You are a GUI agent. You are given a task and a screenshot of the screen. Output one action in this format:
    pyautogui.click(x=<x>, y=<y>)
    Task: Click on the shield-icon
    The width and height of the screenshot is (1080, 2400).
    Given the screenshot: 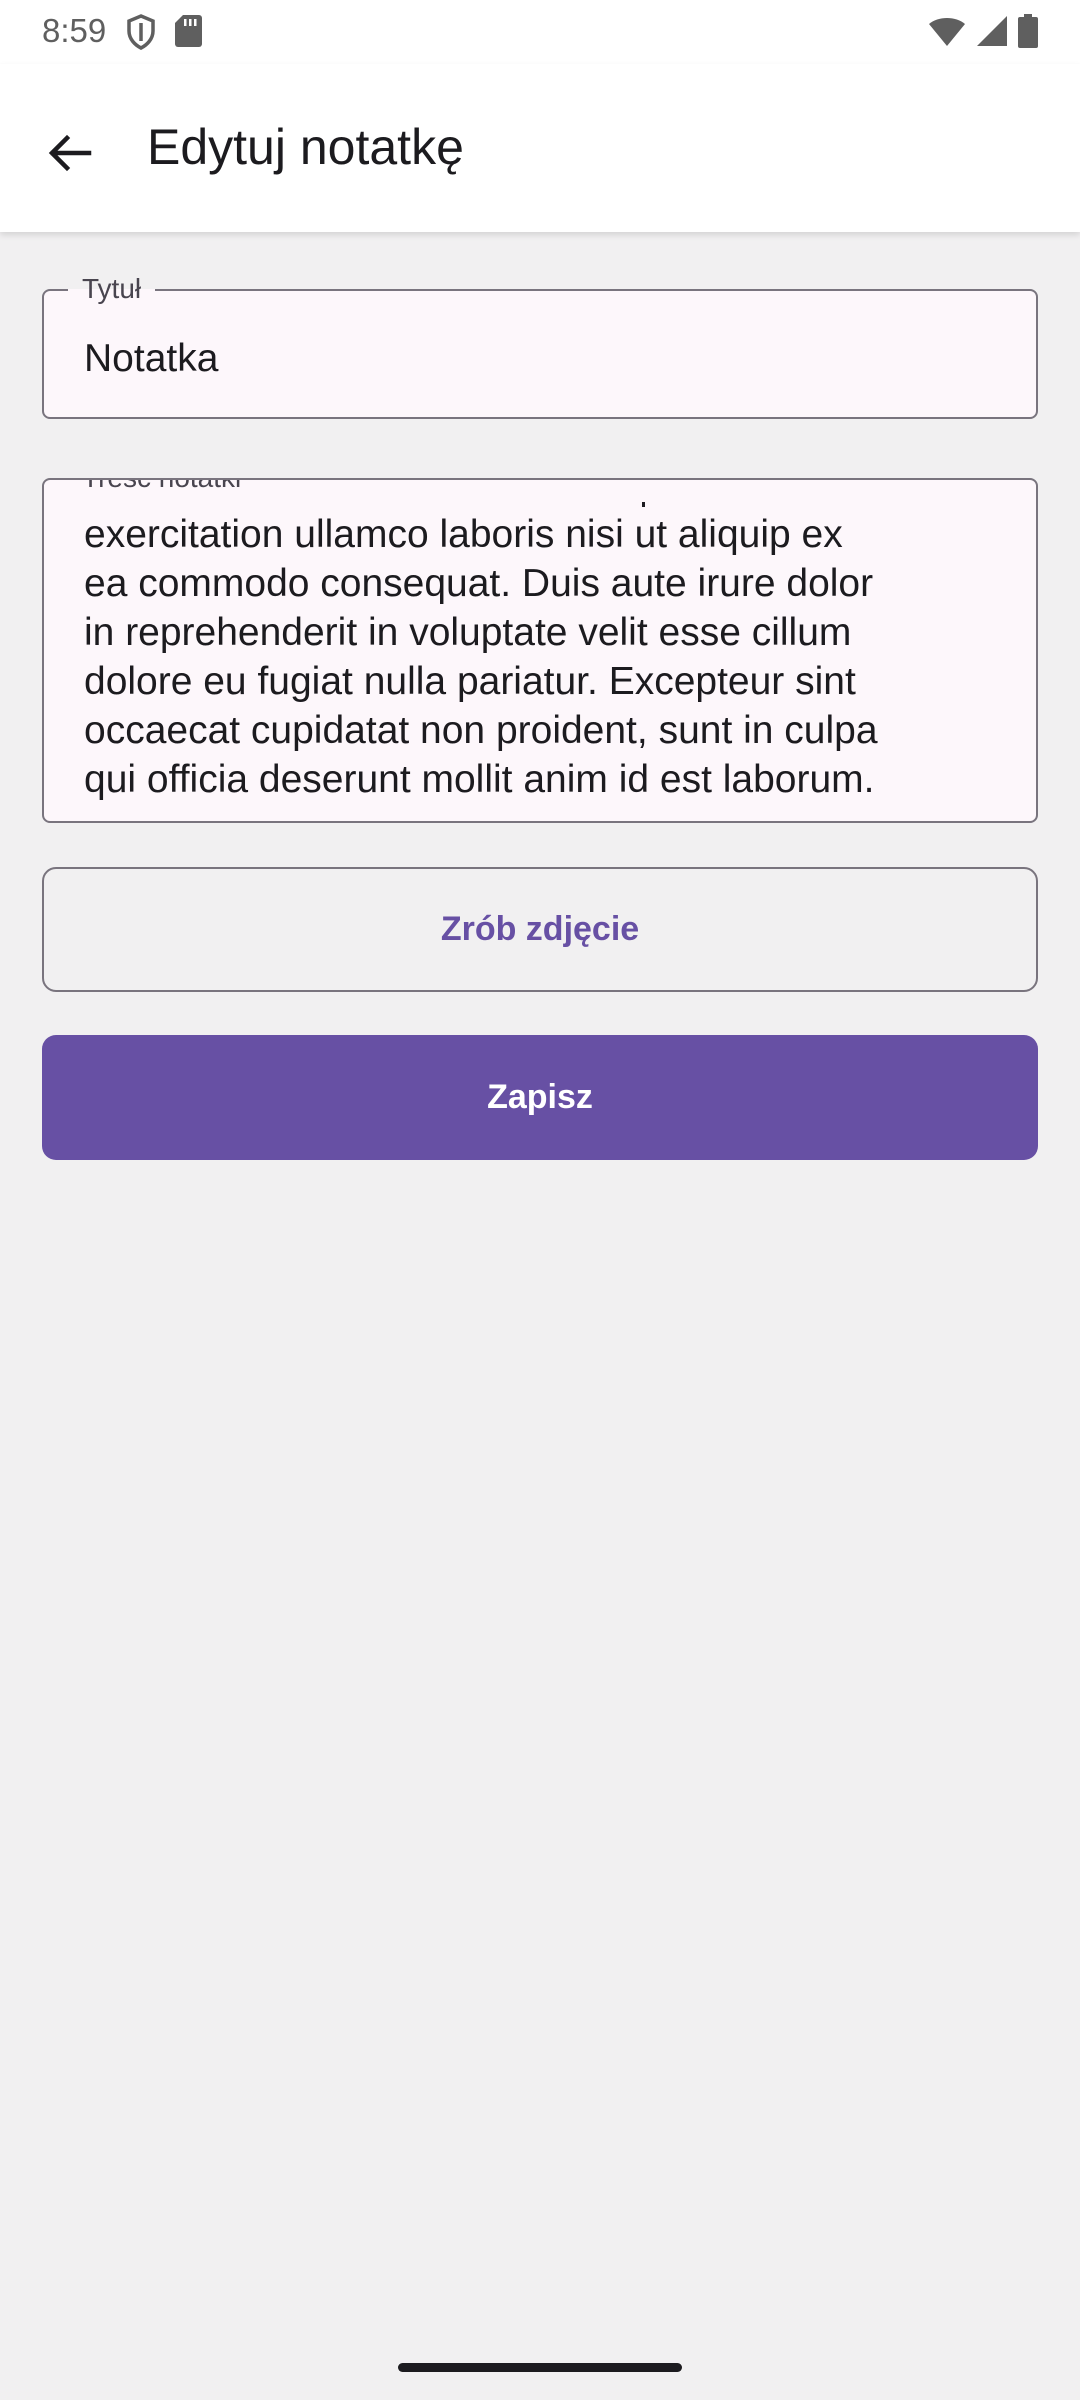 What is the action you would take?
    pyautogui.click(x=141, y=34)
    